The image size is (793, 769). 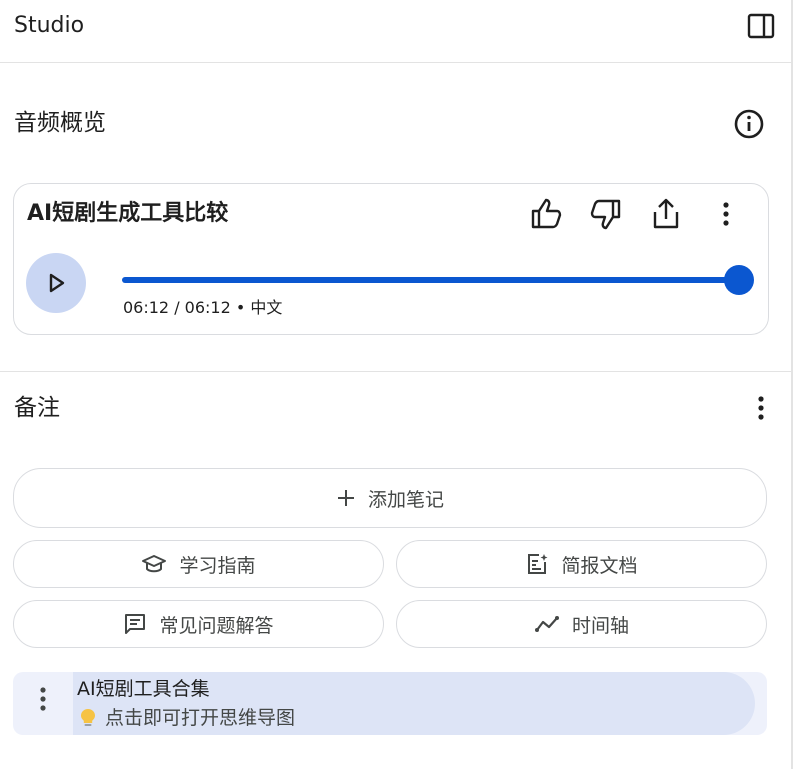 I want to click on play-button, so click(x=56, y=283).